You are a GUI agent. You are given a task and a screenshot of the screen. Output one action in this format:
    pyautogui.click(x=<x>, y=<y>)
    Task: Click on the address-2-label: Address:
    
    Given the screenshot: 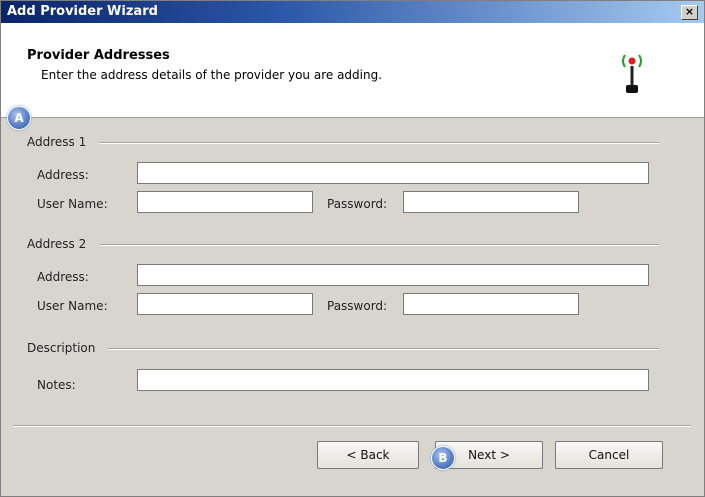 What is the action you would take?
    pyautogui.click(x=63, y=277)
    